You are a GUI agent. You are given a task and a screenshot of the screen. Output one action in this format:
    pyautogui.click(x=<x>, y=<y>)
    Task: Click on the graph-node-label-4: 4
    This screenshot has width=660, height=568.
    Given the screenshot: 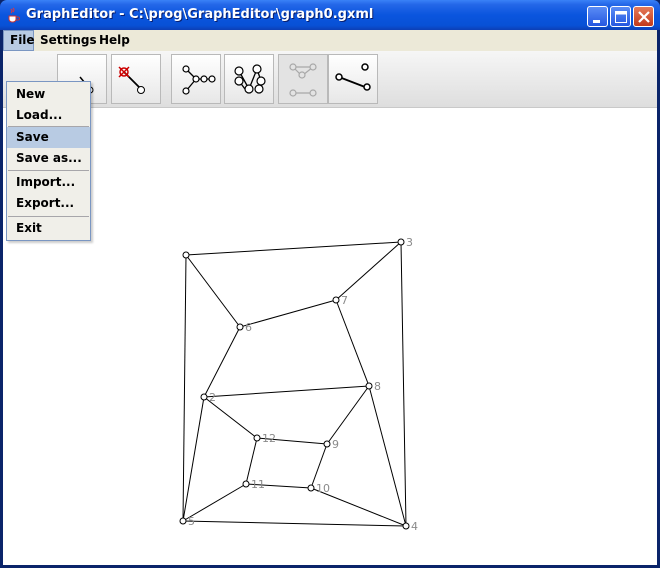 What is the action you would take?
    pyautogui.click(x=414, y=526)
    